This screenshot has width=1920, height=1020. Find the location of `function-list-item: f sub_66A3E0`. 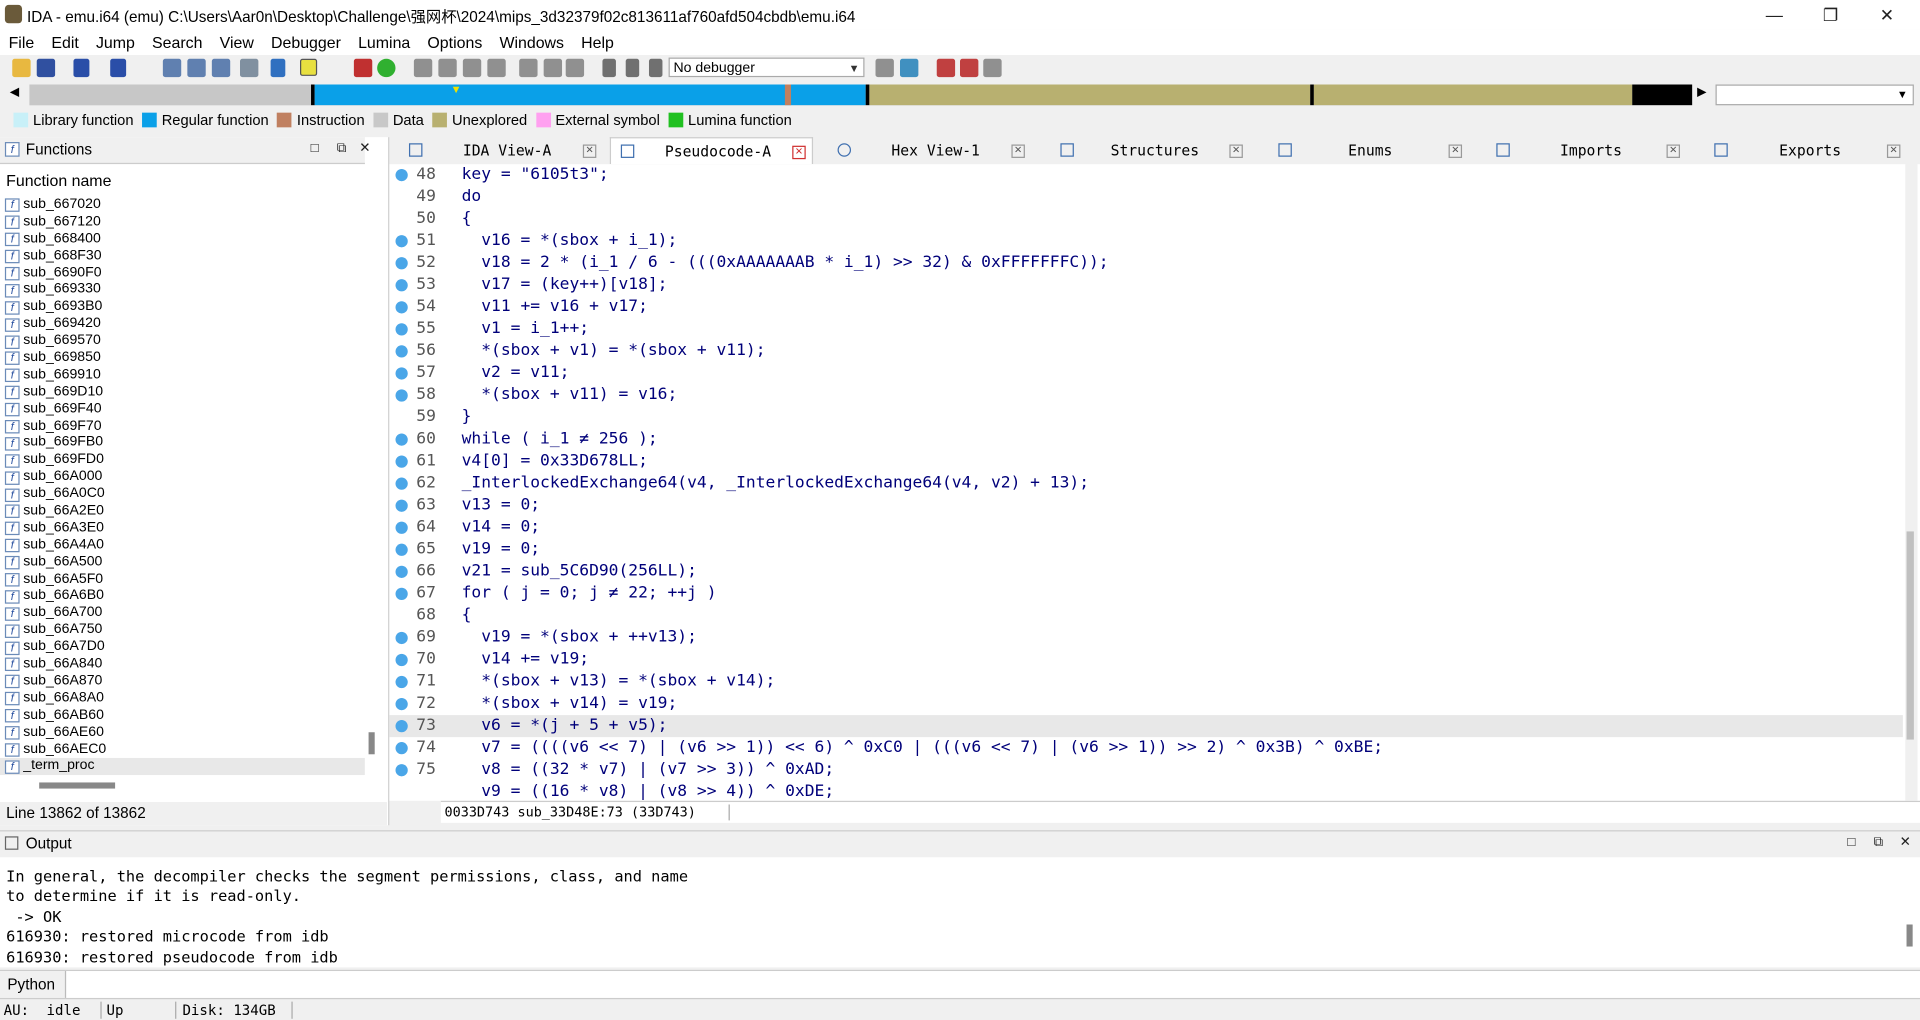

function-list-item: f sub_66A3E0 is located at coordinates (182, 528).